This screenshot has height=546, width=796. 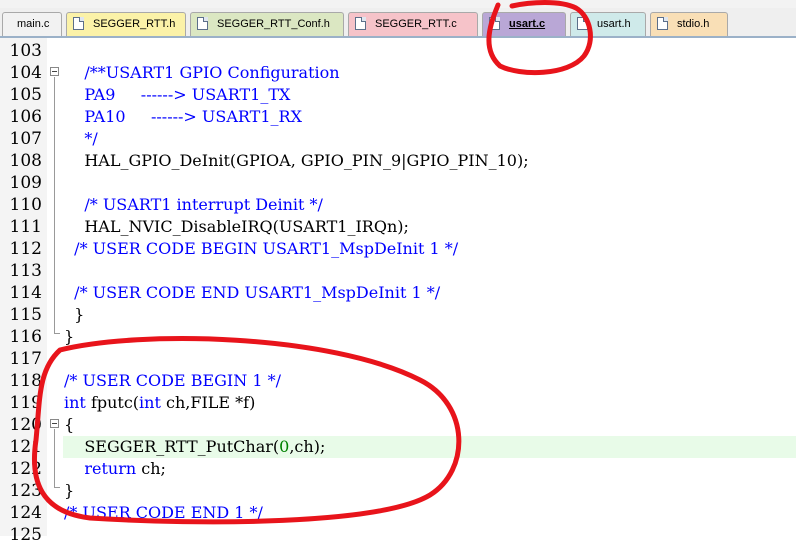 I want to click on code-token: 0, so click(x=284, y=446).